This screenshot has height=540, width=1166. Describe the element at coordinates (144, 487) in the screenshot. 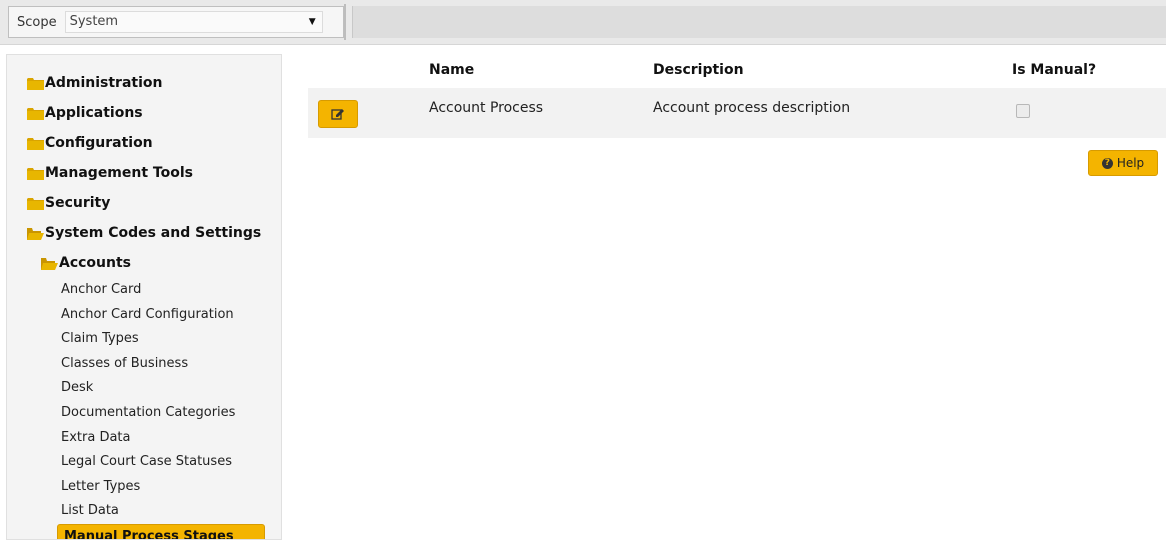

I see `nav-leaf-letter-types: Letter Types` at that location.